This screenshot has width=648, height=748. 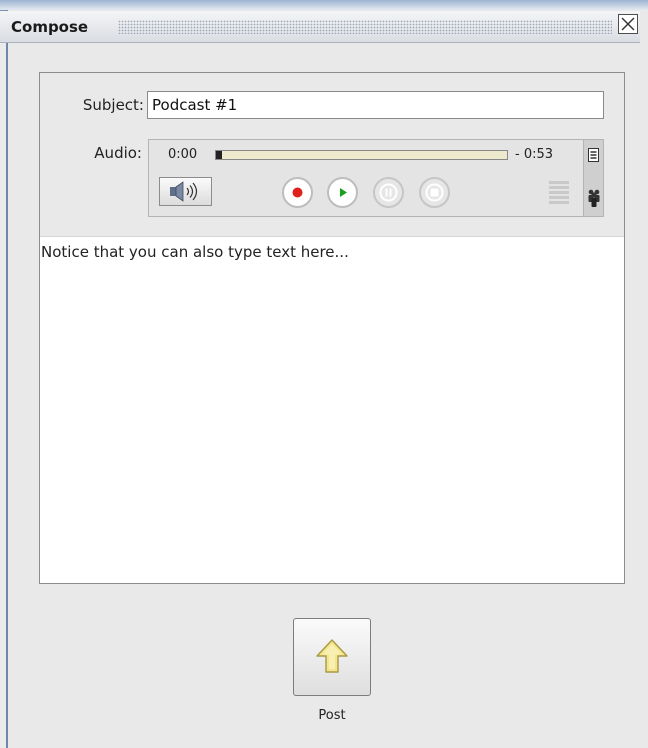 I want to click on record-icon, so click(x=297, y=192).